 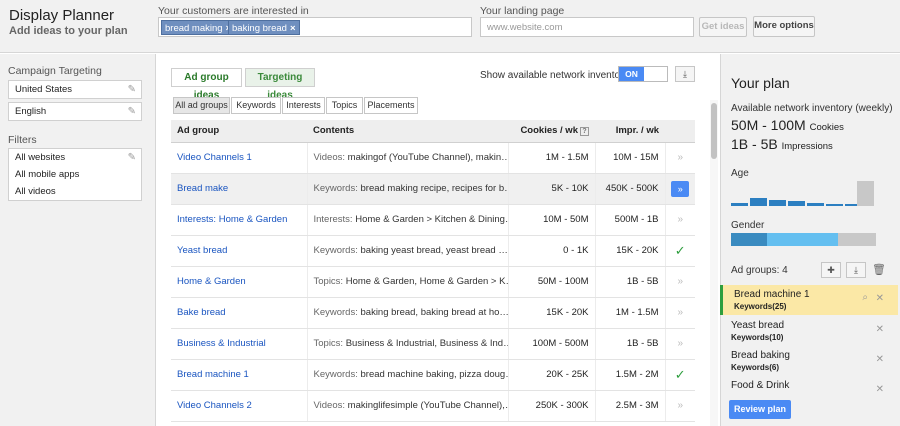 What do you see at coordinates (630, 220) in the screenshot?
I see `impressions-cell: 500M - 1B` at bounding box center [630, 220].